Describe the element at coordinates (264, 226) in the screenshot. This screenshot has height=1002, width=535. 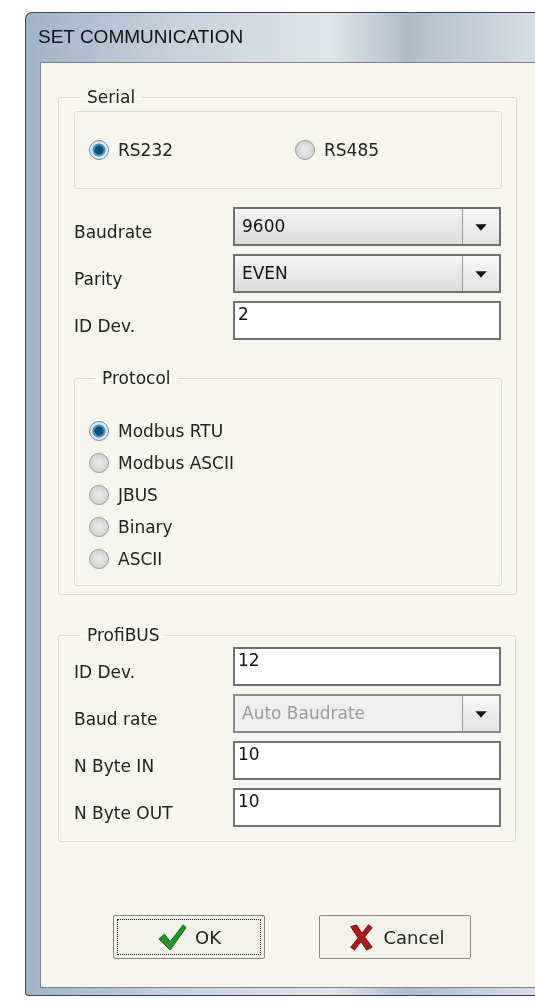
I see `dropdown-value: 9600` at that location.